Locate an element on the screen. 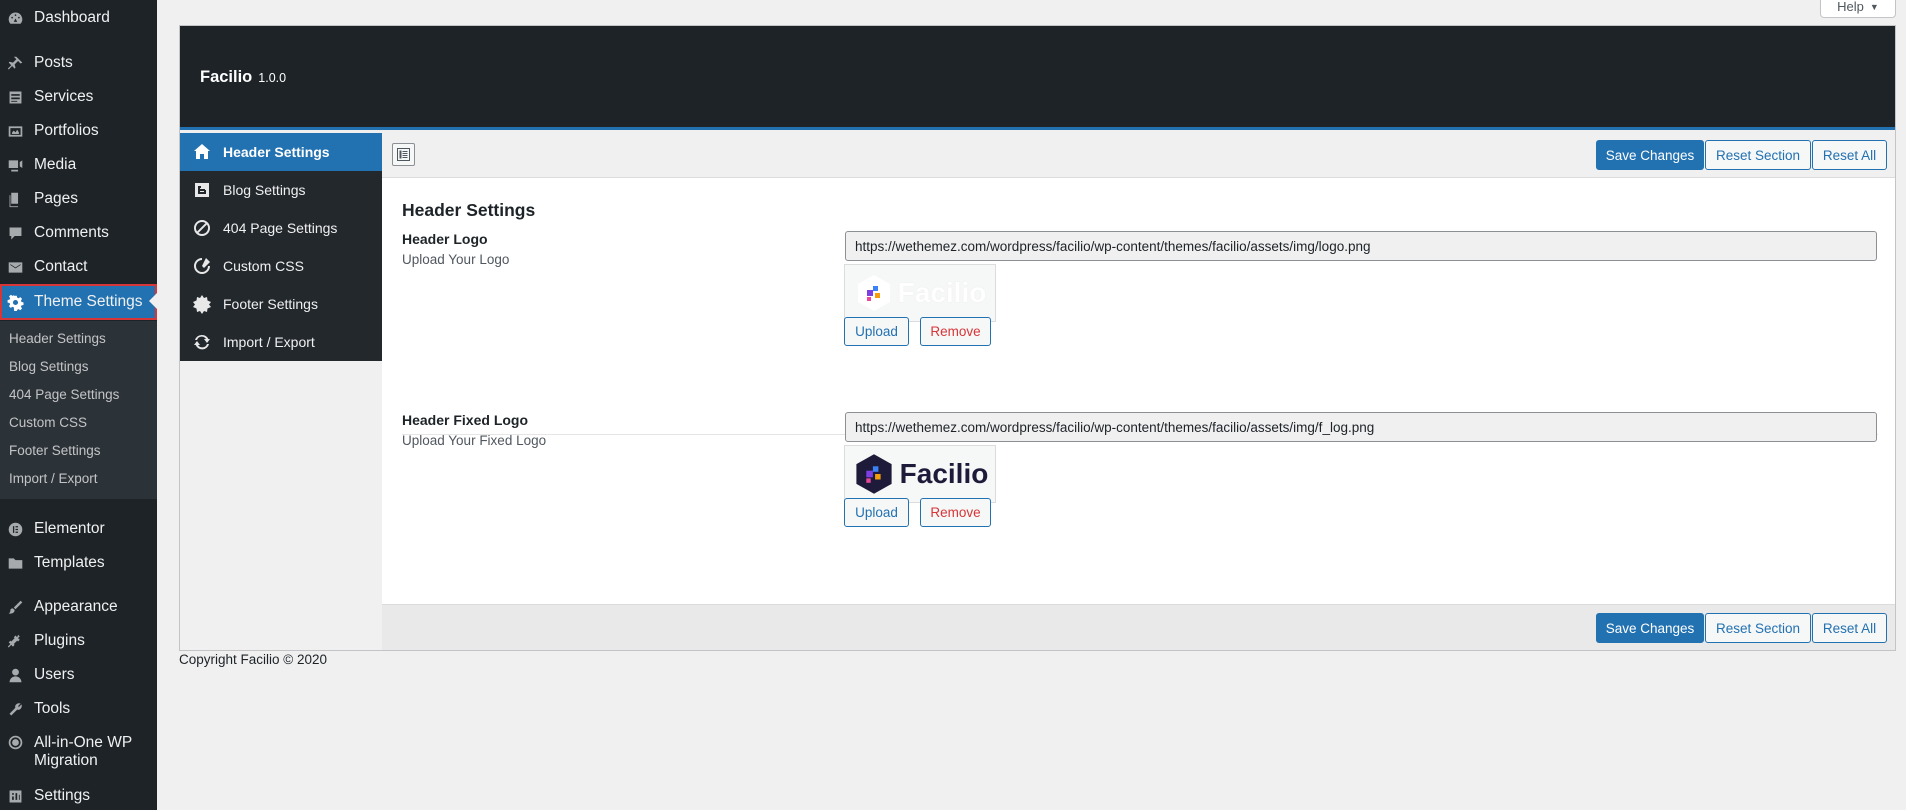 The width and height of the screenshot is (1906, 810). top-toolbar: Save Changes Reset Section Reset All is located at coordinates (1138, 155).